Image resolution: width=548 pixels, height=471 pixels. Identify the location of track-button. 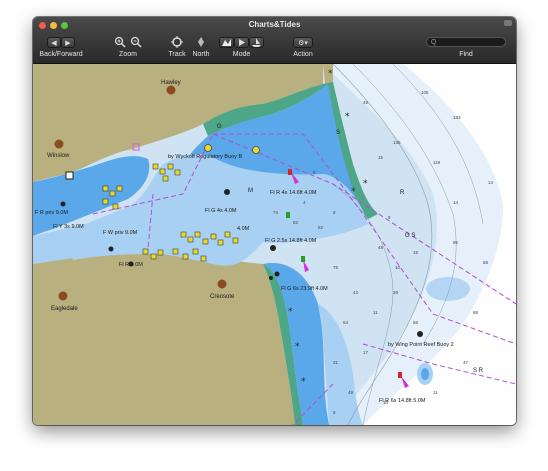
(177, 42).